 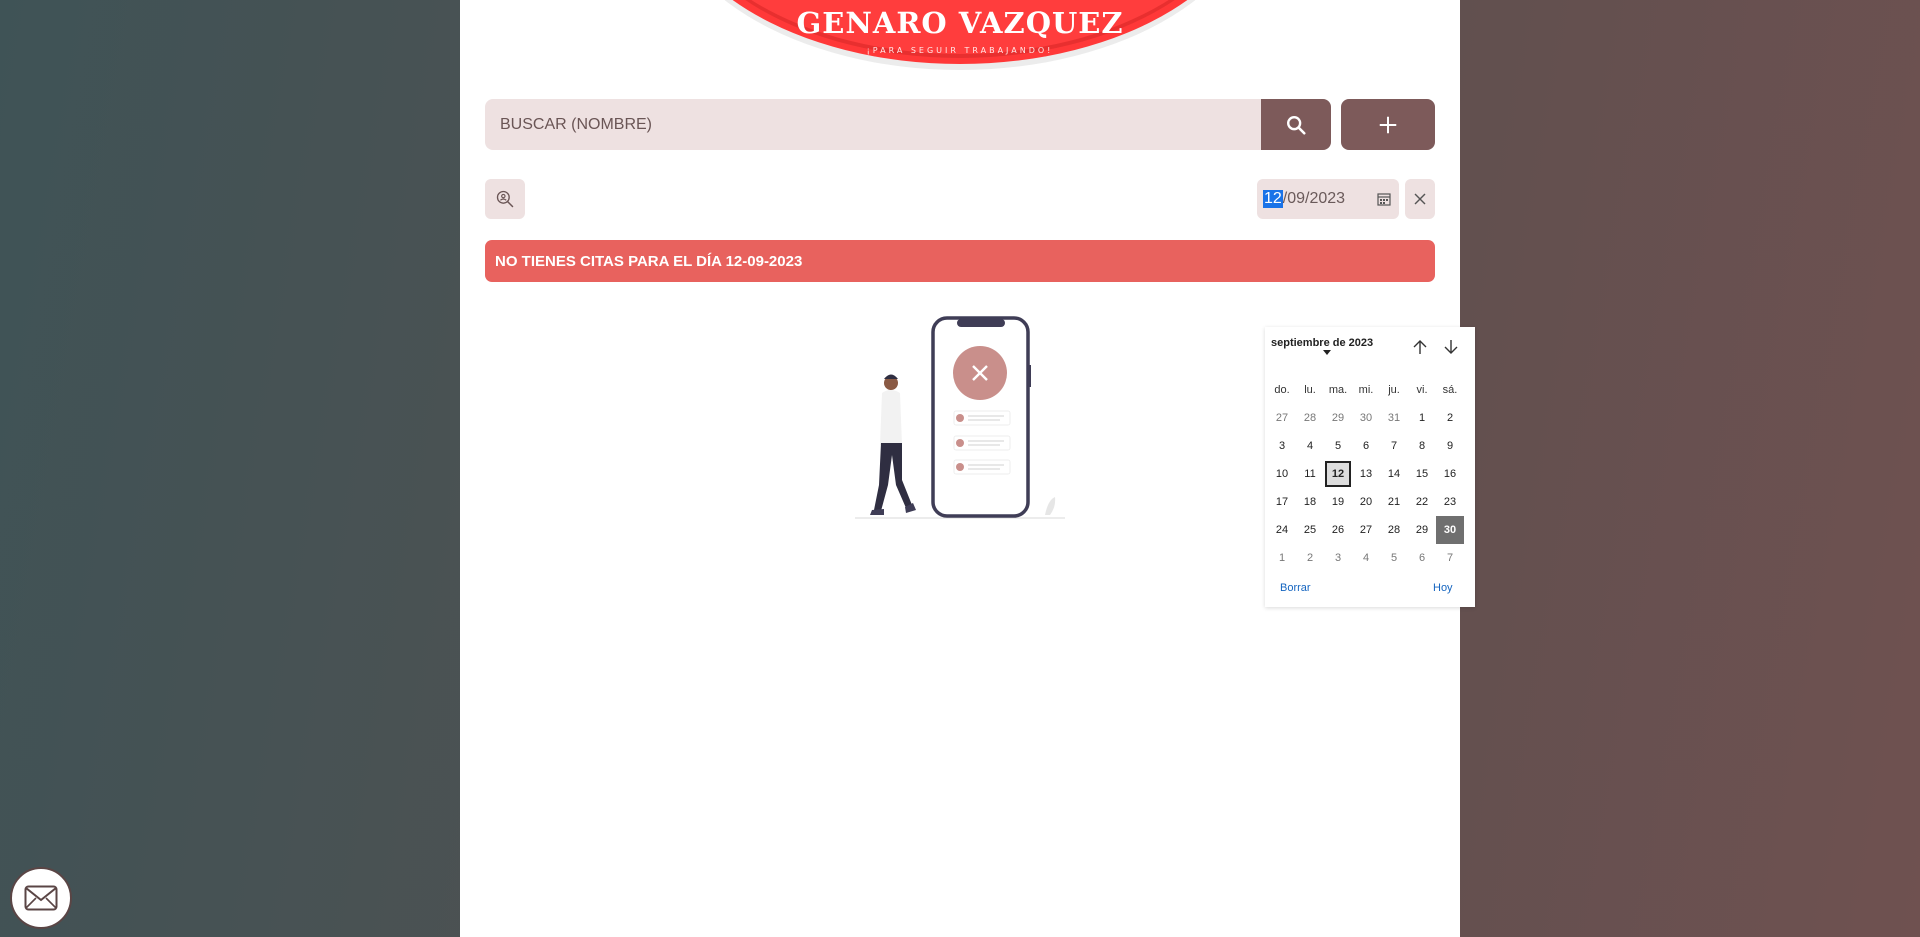 I want to click on calendar-day: 15, so click(x=1422, y=474).